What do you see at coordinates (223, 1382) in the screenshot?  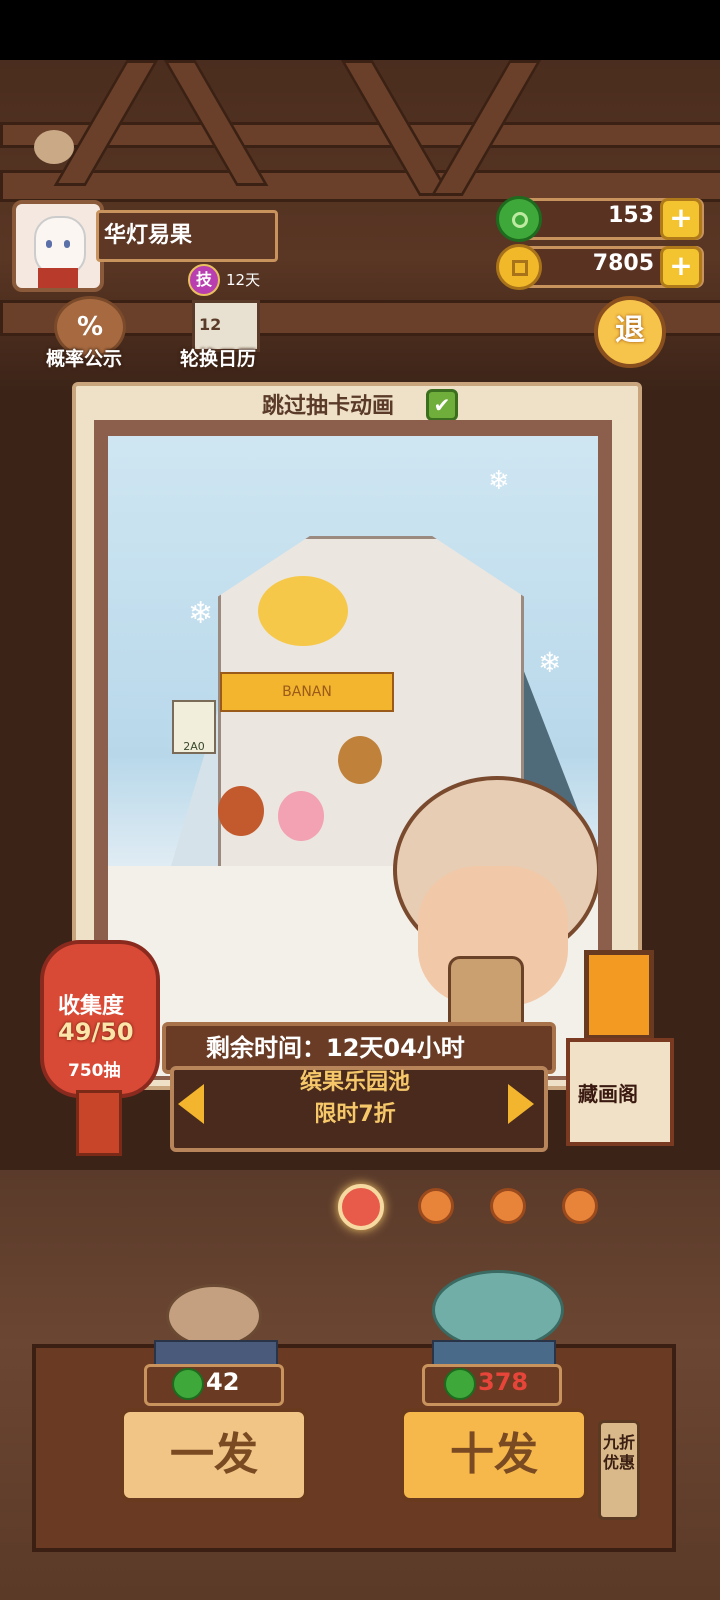 I see `single-cost: 42` at bounding box center [223, 1382].